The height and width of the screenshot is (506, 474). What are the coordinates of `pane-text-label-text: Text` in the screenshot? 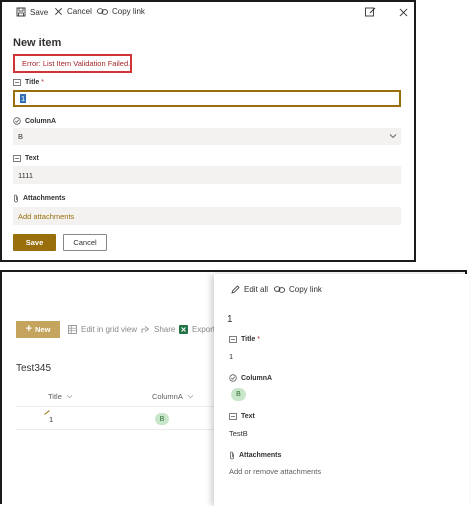 It's located at (248, 416).